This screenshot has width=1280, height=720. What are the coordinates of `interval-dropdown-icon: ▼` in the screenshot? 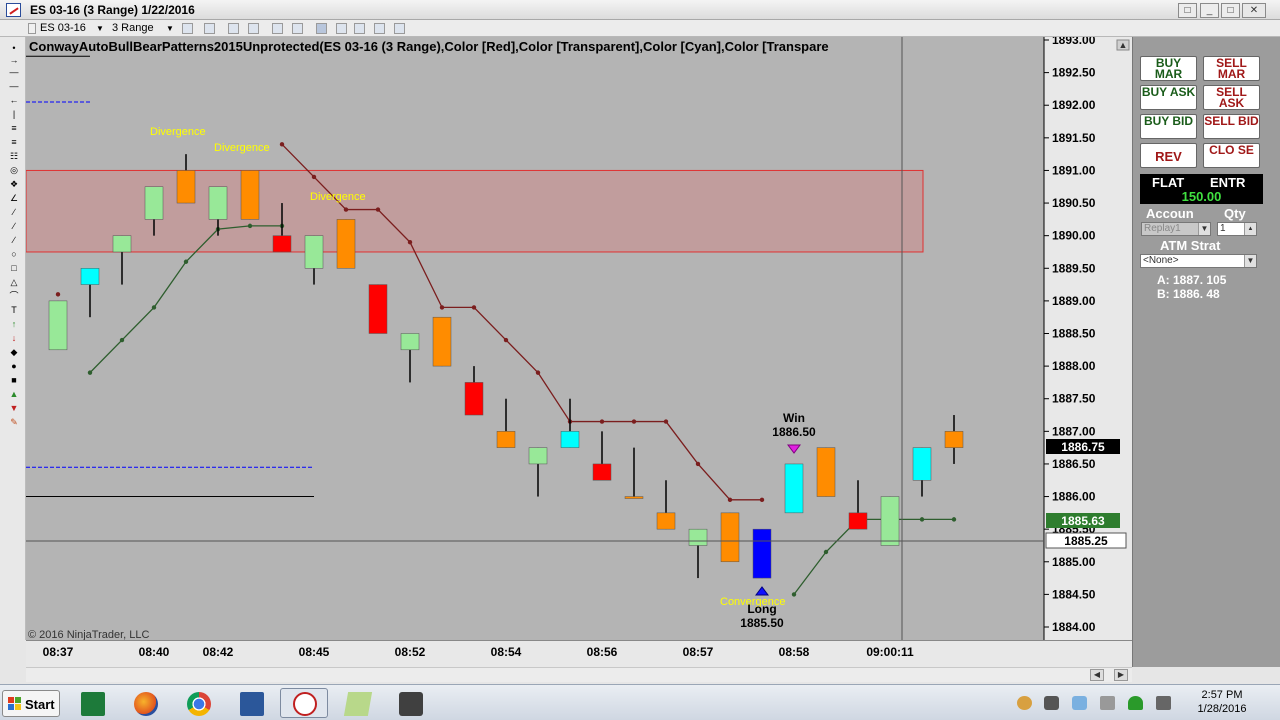 It's located at (170, 28).